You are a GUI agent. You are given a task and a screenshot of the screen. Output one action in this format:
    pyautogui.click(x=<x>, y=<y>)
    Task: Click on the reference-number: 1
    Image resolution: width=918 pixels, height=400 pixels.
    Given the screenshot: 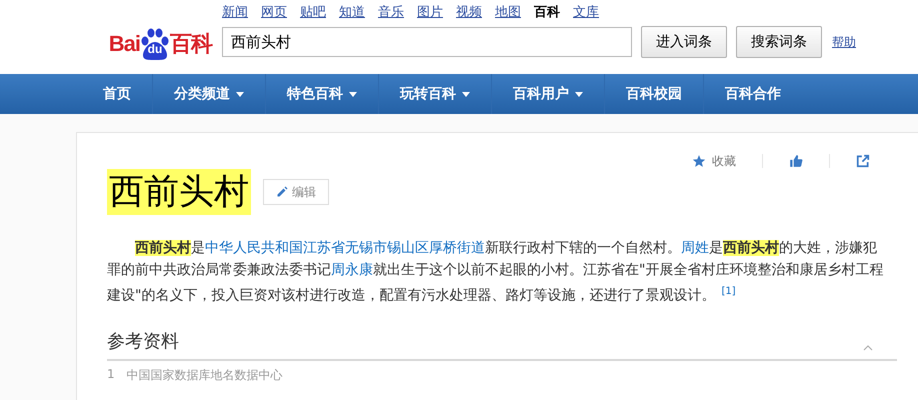 What is the action you would take?
    pyautogui.click(x=111, y=374)
    